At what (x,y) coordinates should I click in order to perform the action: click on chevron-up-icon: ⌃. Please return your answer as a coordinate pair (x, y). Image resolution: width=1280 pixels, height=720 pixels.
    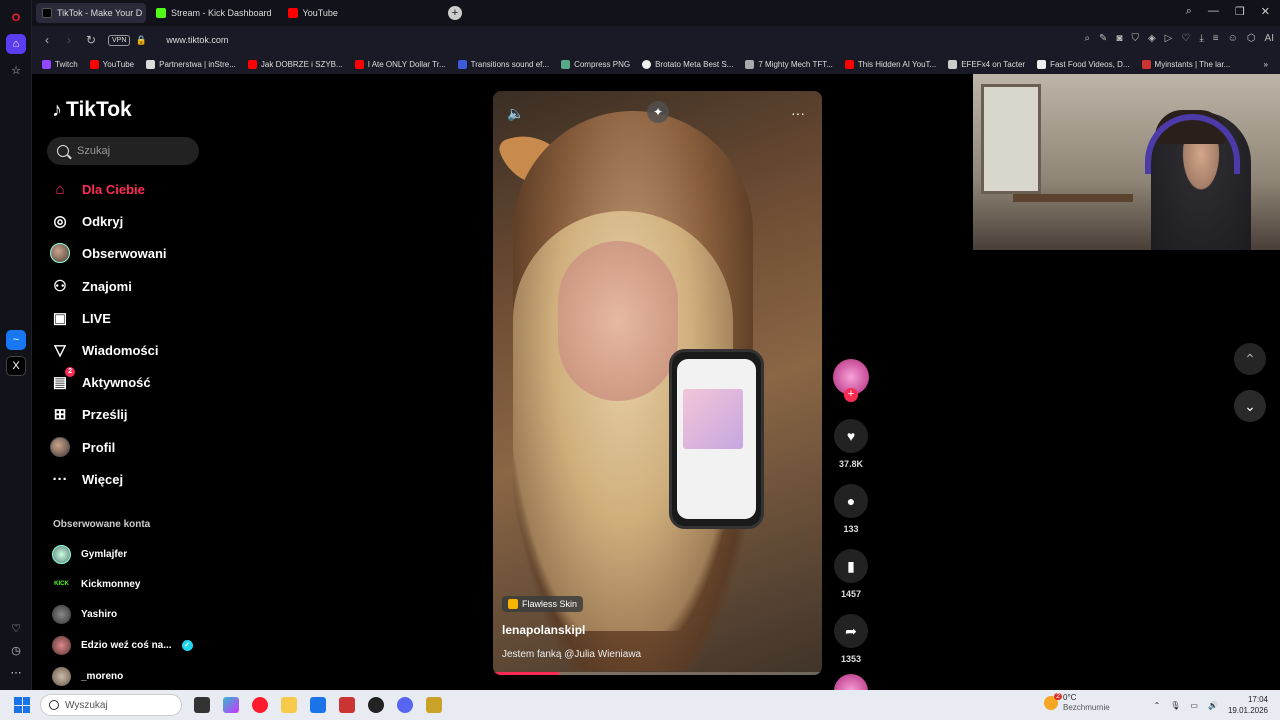
    Looking at the image, I should click on (1157, 705).